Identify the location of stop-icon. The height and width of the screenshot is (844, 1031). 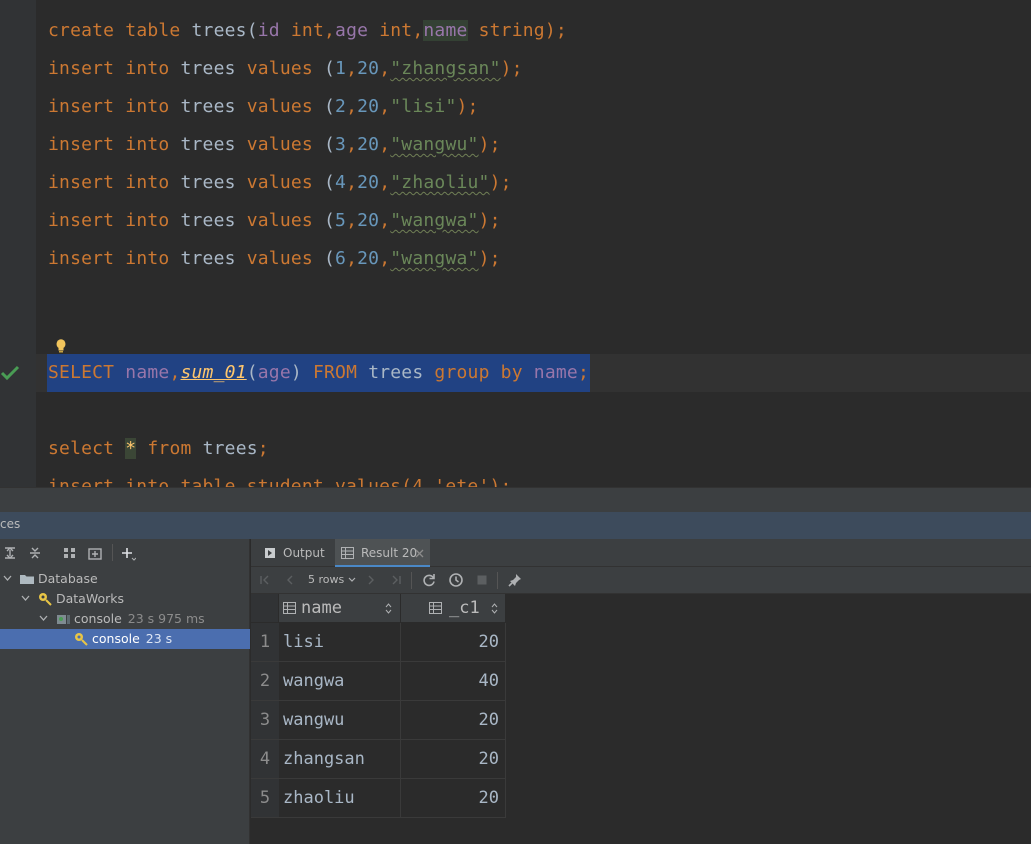
(482, 580).